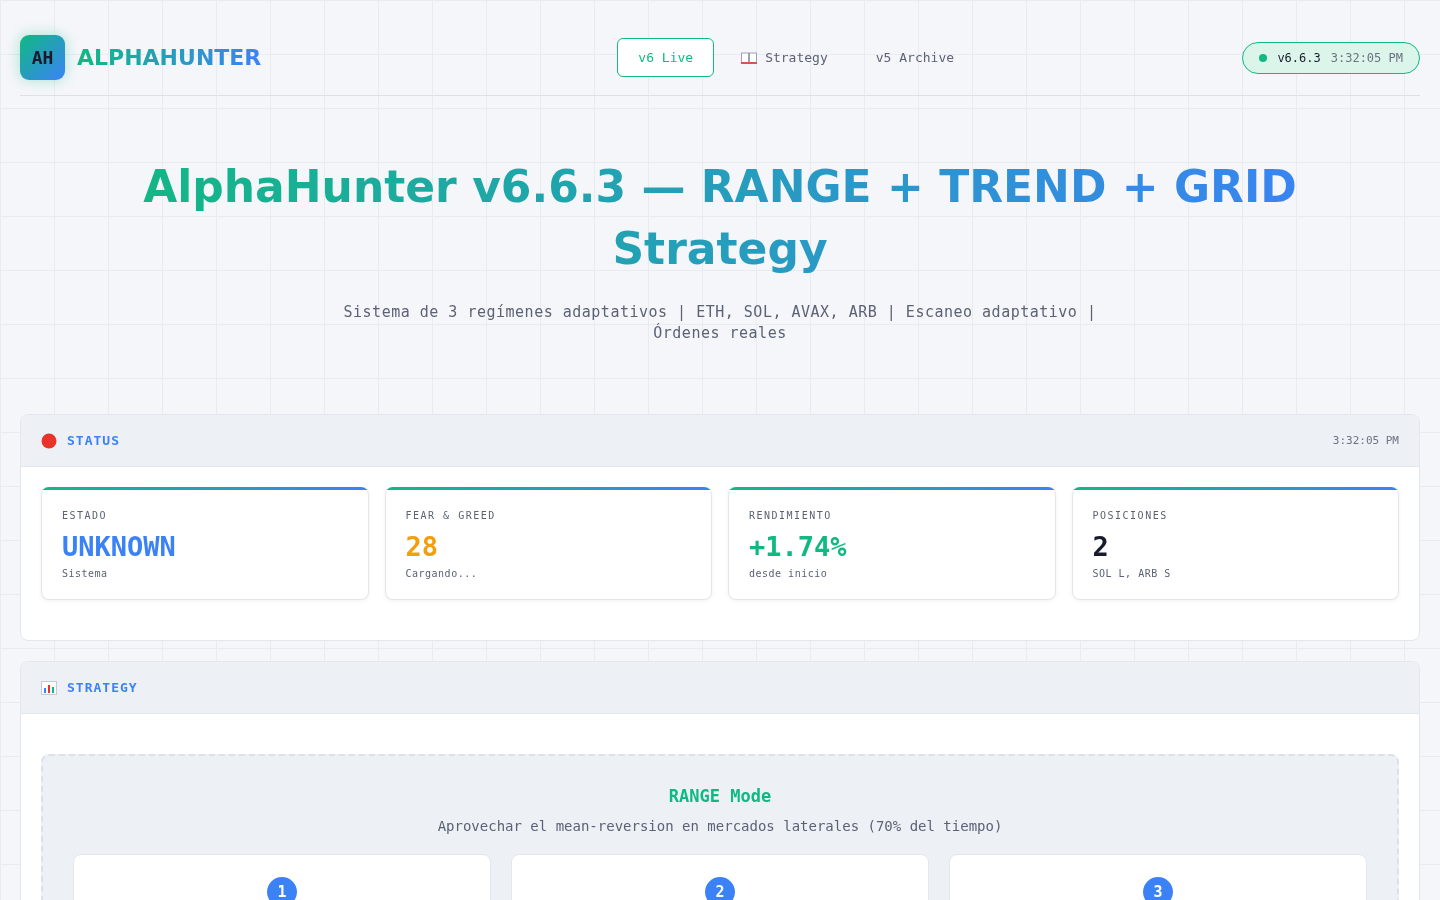  What do you see at coordinates (422, 546) in the screenshot?
I see `stat-value: 28` at bounding box center [422, 546].